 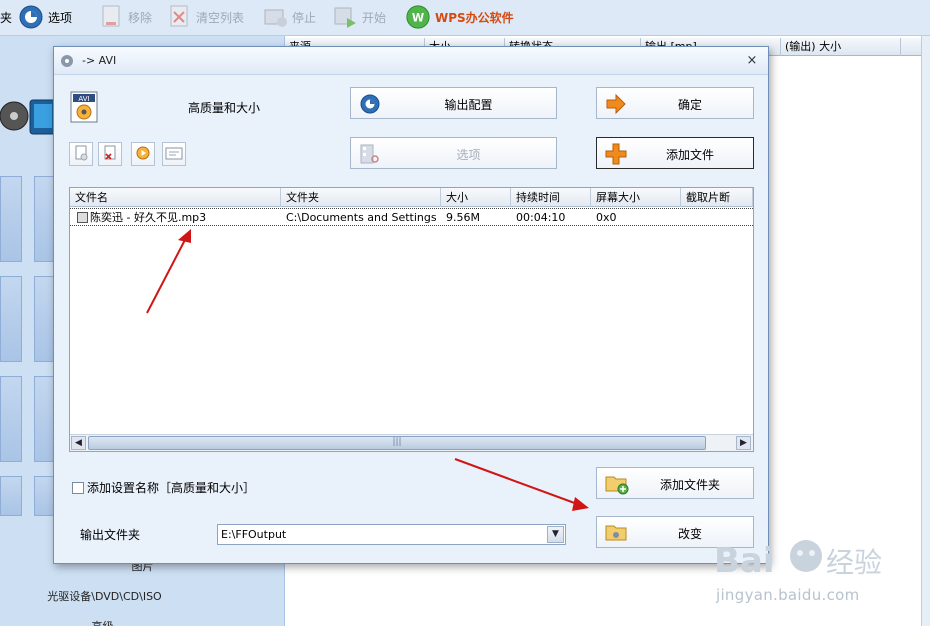 I want to click on toolbar-remove-label: 移除, so click(x=140, y=17).